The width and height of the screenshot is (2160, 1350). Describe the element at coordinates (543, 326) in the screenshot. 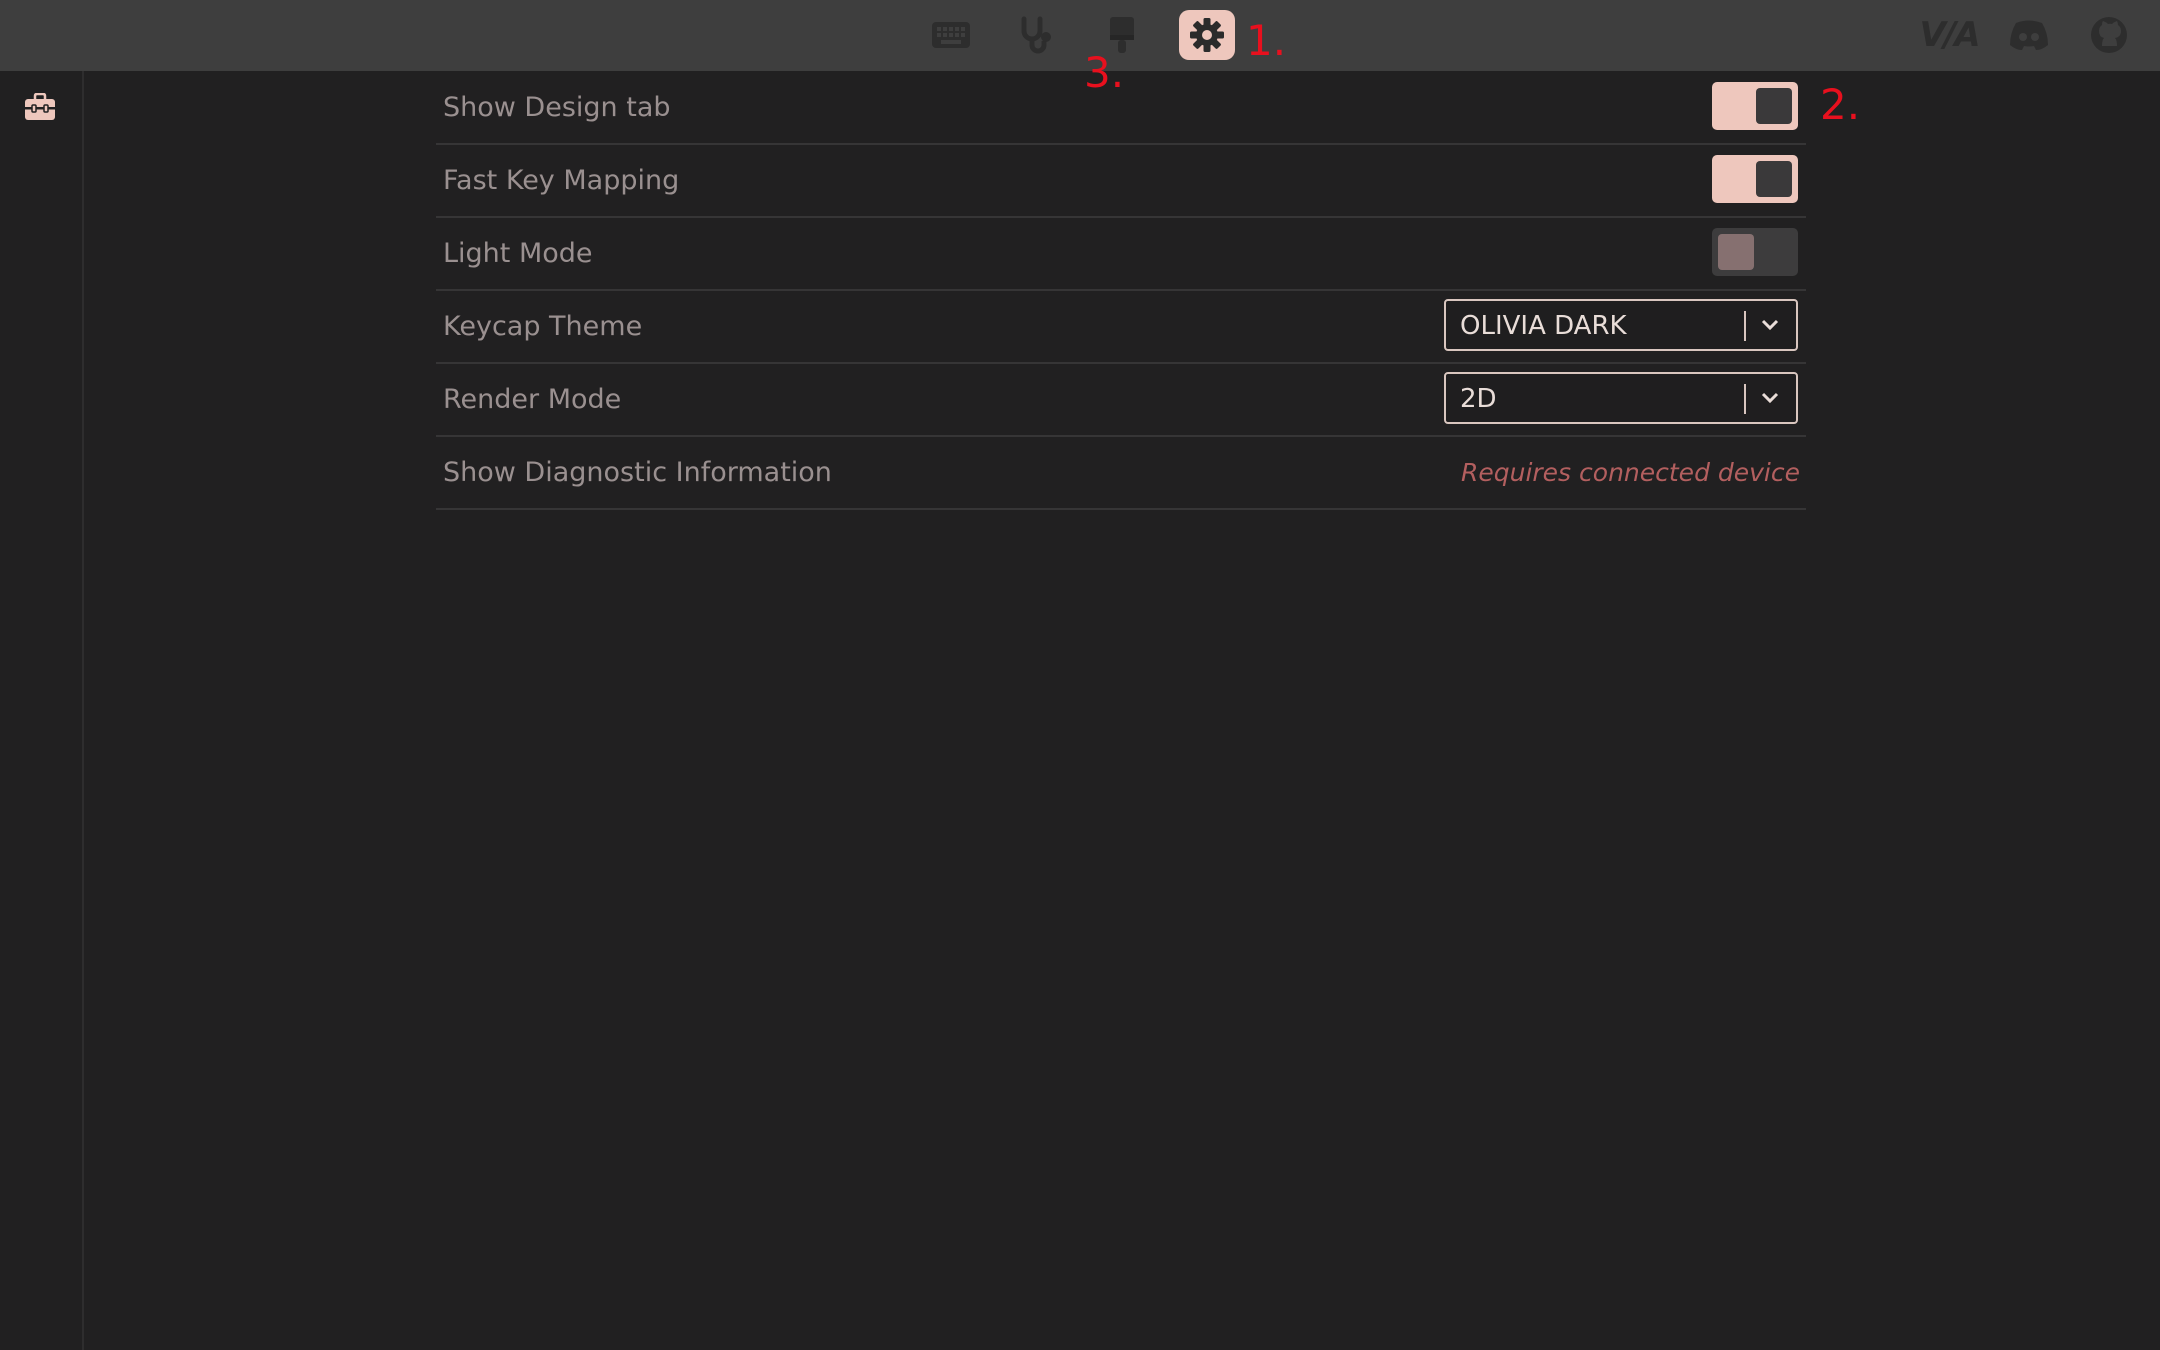

I see `setting-label: Keycap Theme` at that location.